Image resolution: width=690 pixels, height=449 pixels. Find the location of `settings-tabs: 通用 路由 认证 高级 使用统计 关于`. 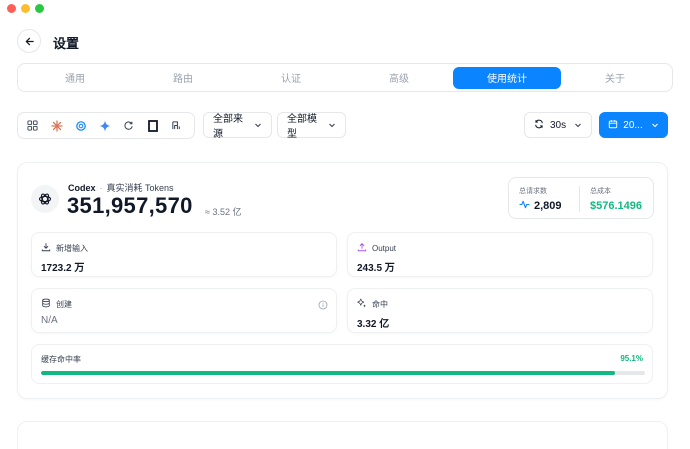

settings-tabs: 通用 路由 认证 高级 使用统计 关于 is located at coordinates (345, 77).